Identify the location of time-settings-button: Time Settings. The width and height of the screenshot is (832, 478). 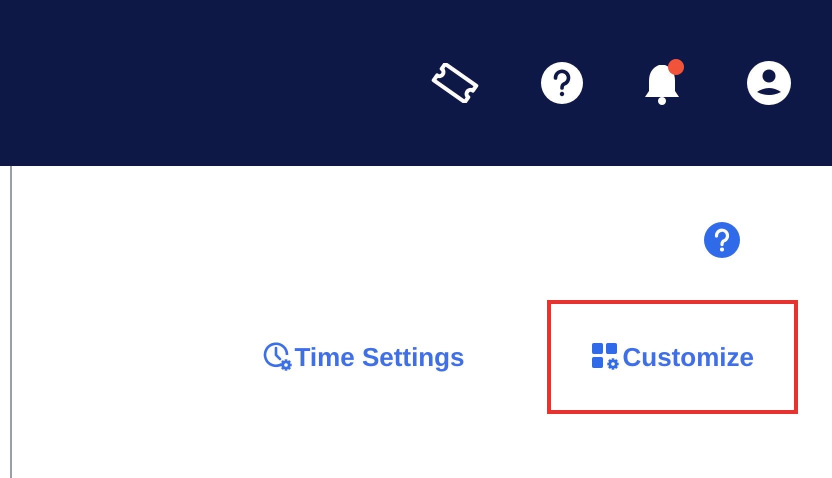
(363, 357).